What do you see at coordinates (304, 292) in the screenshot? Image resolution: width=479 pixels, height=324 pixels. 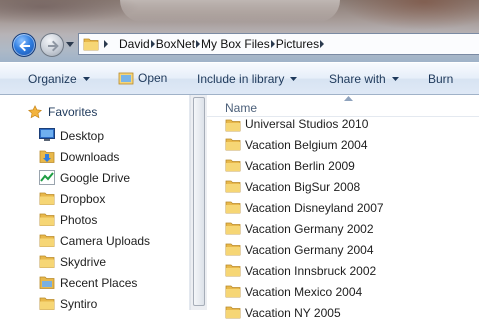 I see `file-name: Vacation Mexico 2004` at bounding box center [304, 292].